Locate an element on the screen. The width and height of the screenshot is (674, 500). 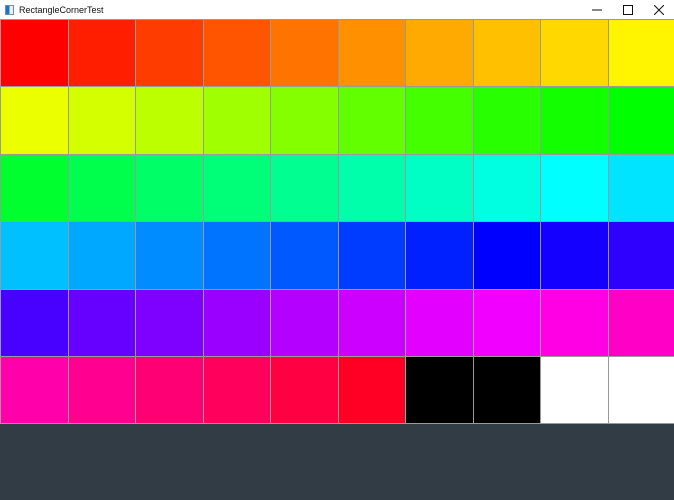
maximize-icon is located at coordinates (627, 10).